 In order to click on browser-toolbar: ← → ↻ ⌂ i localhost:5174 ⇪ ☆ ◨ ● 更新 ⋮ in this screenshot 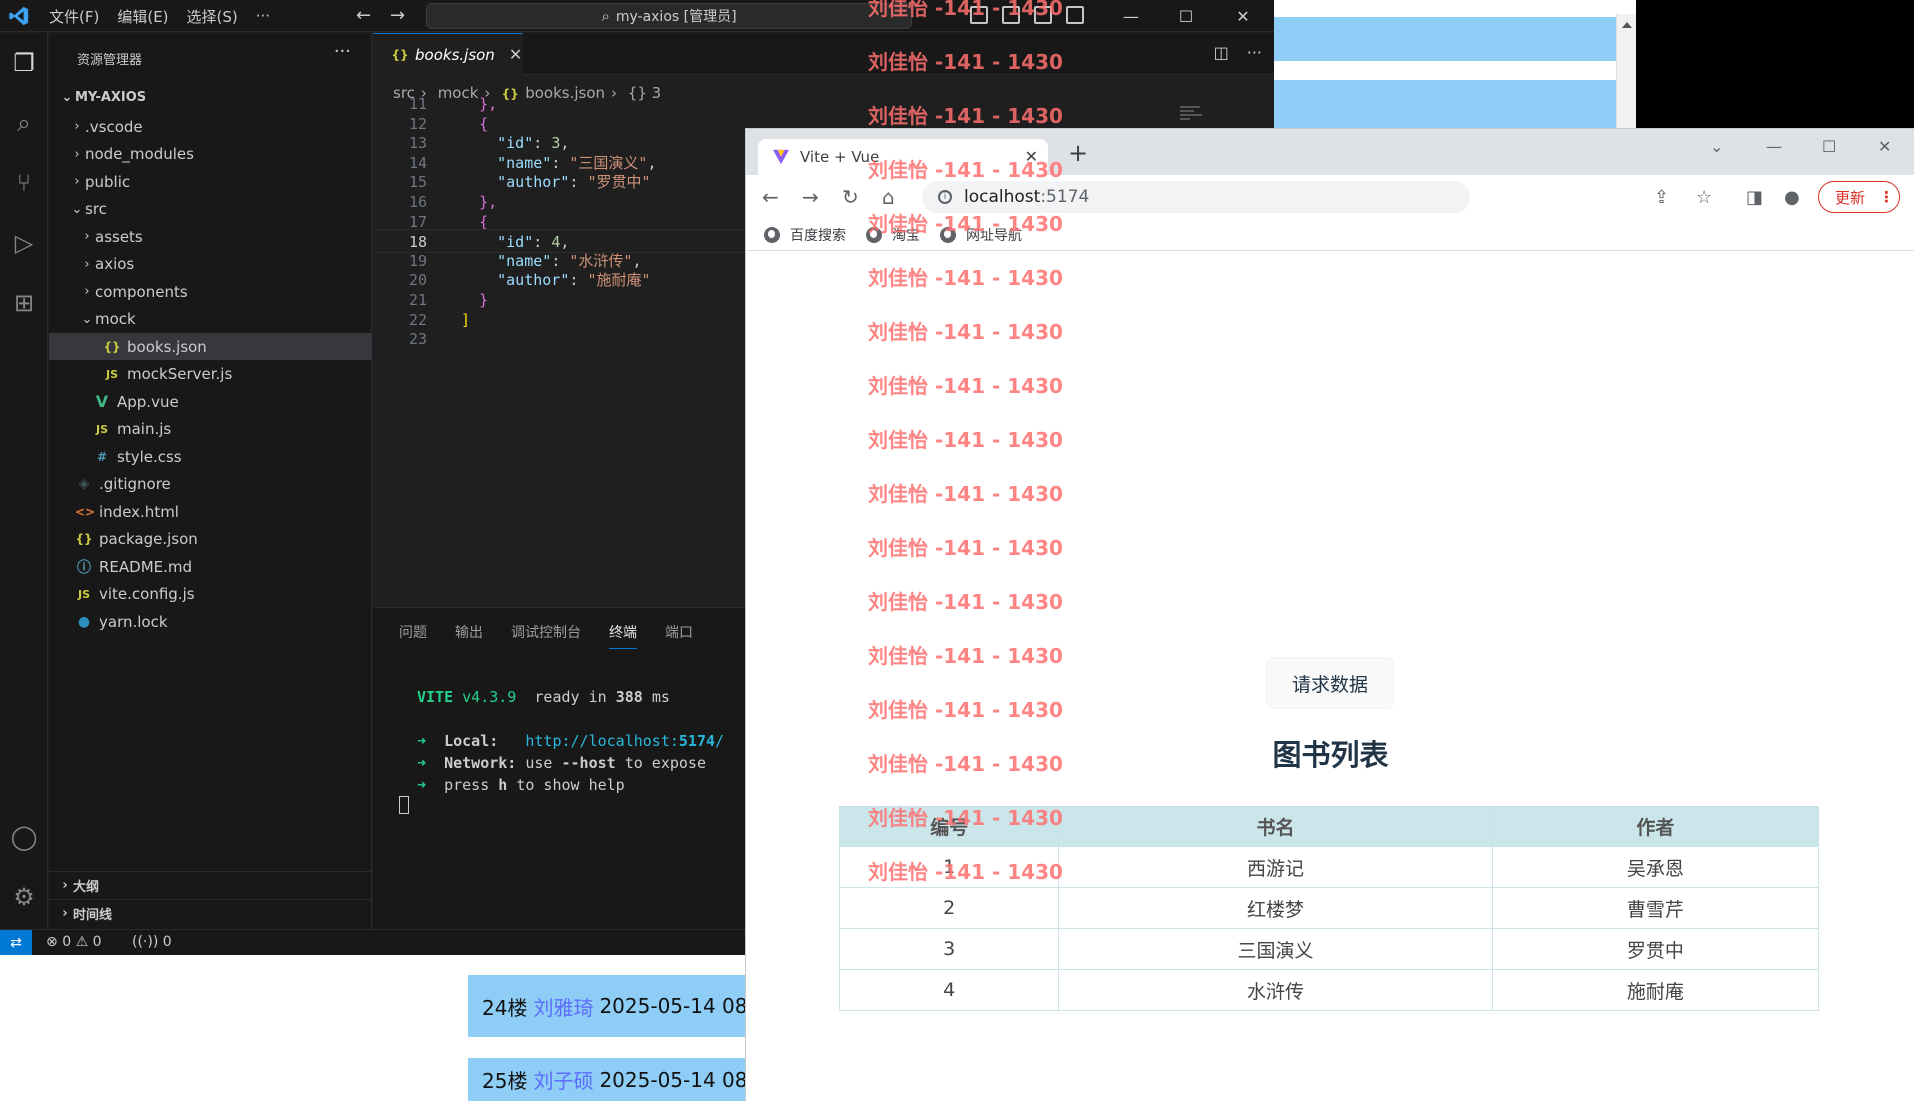, I will do `click(1330, 197)`.